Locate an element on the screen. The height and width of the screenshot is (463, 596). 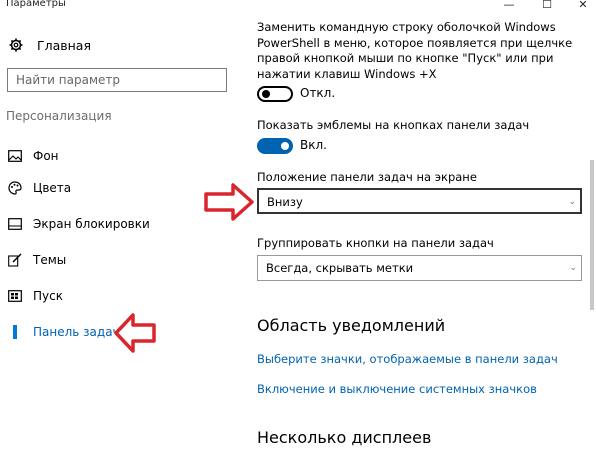
group-select: Всегда, скрывать метки ⌄ is located at coordinates (419, 268).